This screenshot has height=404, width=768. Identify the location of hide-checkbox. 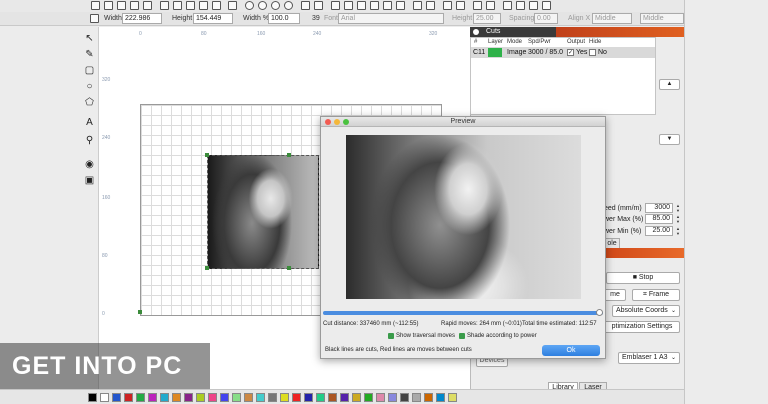
(592, 52).